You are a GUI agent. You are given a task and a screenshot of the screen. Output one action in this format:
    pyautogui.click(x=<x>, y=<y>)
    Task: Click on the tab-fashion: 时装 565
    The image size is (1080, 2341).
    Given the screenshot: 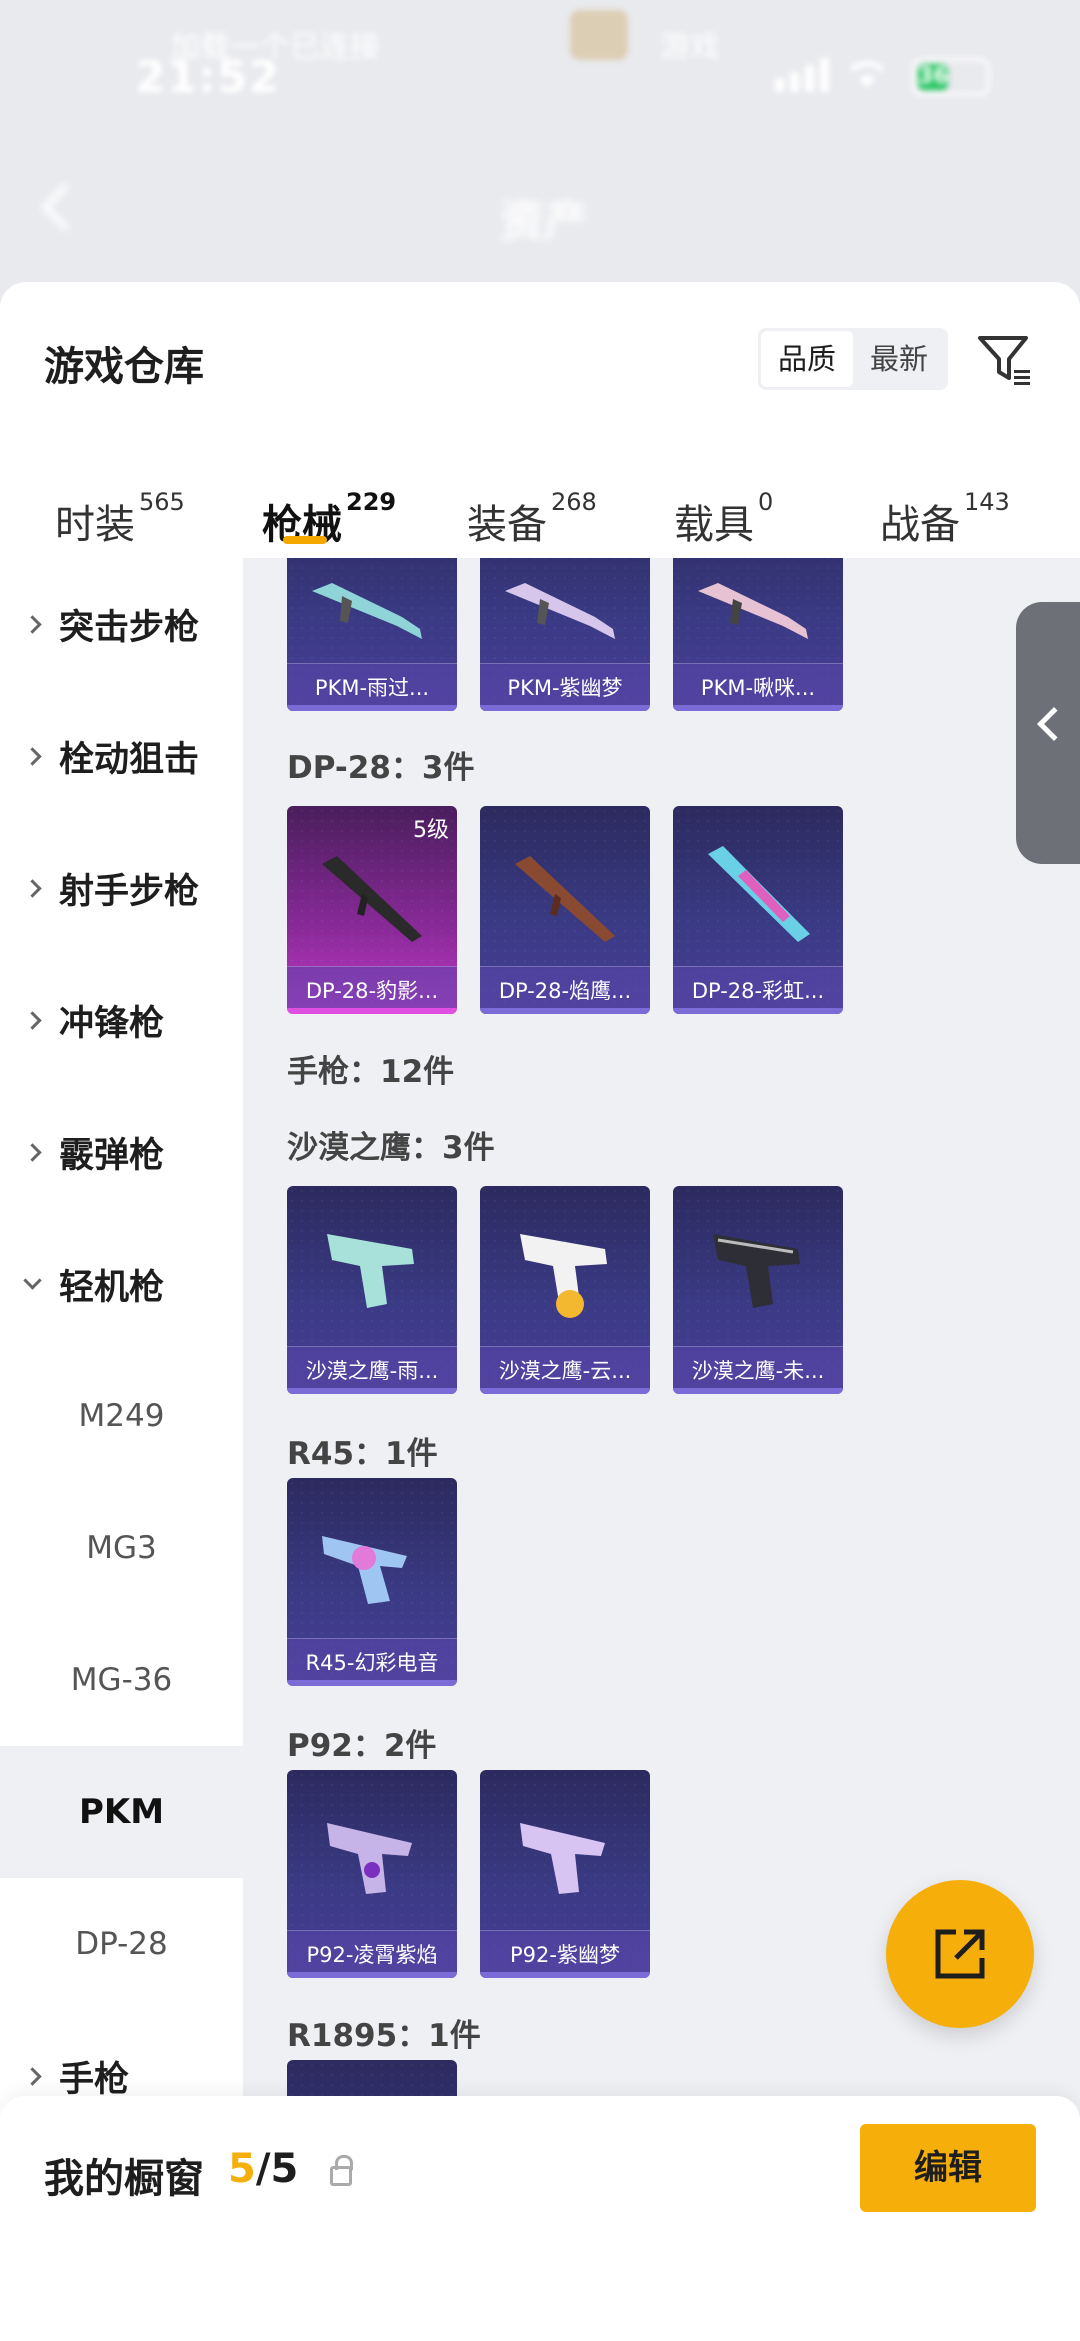 What is the action you would take?
    pyautogui.click(x=120, y=519)
    